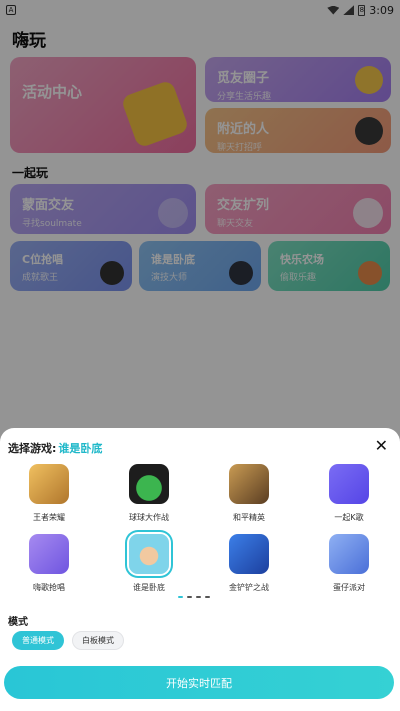 This screenshot has height=711, width=400. Describe the element at coordinates (38, 640) in the screenshot. I see `mode-normal-button: 普通模式` at that location.